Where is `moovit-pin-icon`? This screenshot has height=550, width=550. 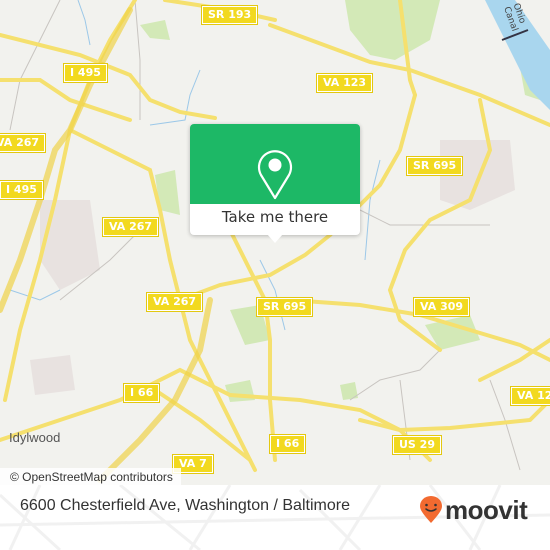
moovit-pin-icon is located at coordinates (431, 509).